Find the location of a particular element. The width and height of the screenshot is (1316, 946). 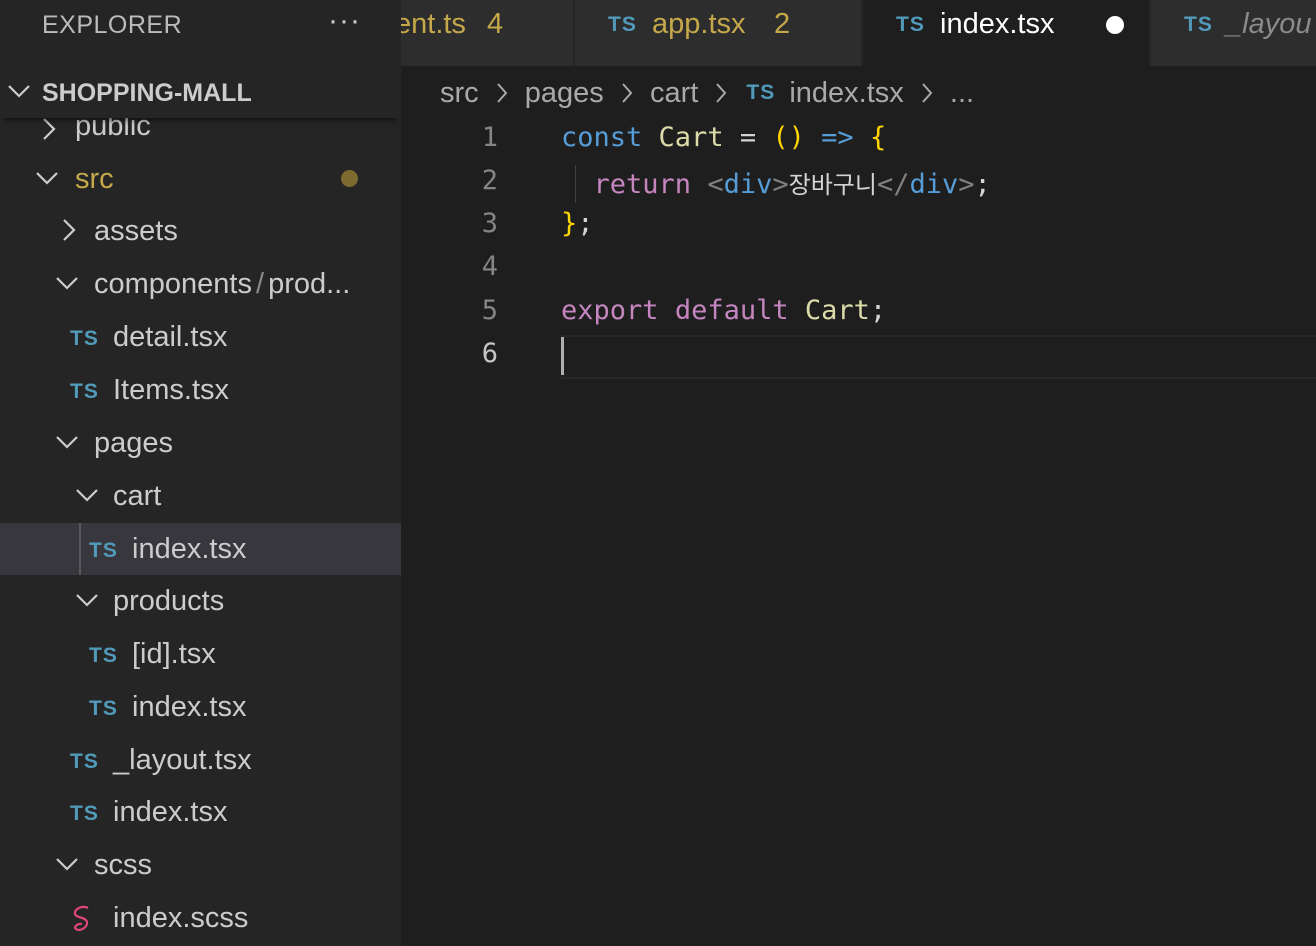

tab-app-tsx: TS app.tsx 2 is located at coordinates (718, 33).